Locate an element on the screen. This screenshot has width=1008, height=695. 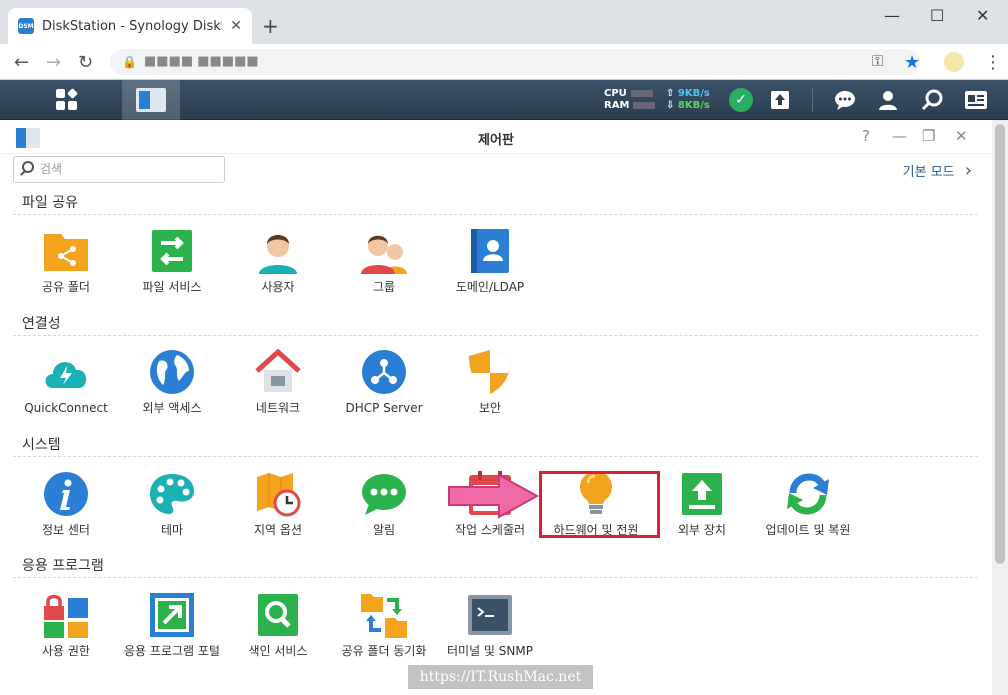
update-restore-item: 업데이트 및 복원 is located at coordinates (808, 504).